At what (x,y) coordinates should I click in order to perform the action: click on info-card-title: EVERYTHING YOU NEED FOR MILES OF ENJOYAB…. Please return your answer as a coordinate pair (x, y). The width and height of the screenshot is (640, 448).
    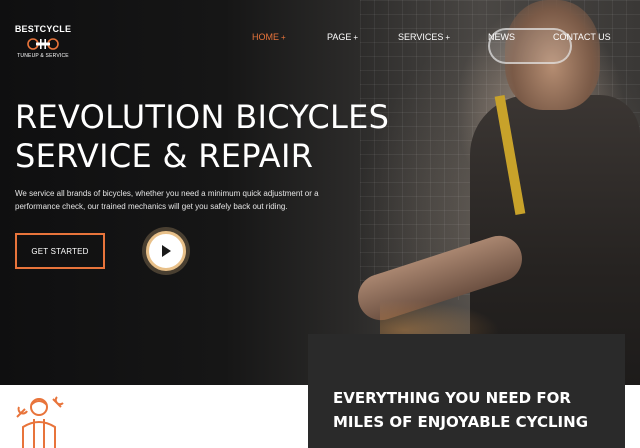
    Looking at the image, I should click on (460, 410).